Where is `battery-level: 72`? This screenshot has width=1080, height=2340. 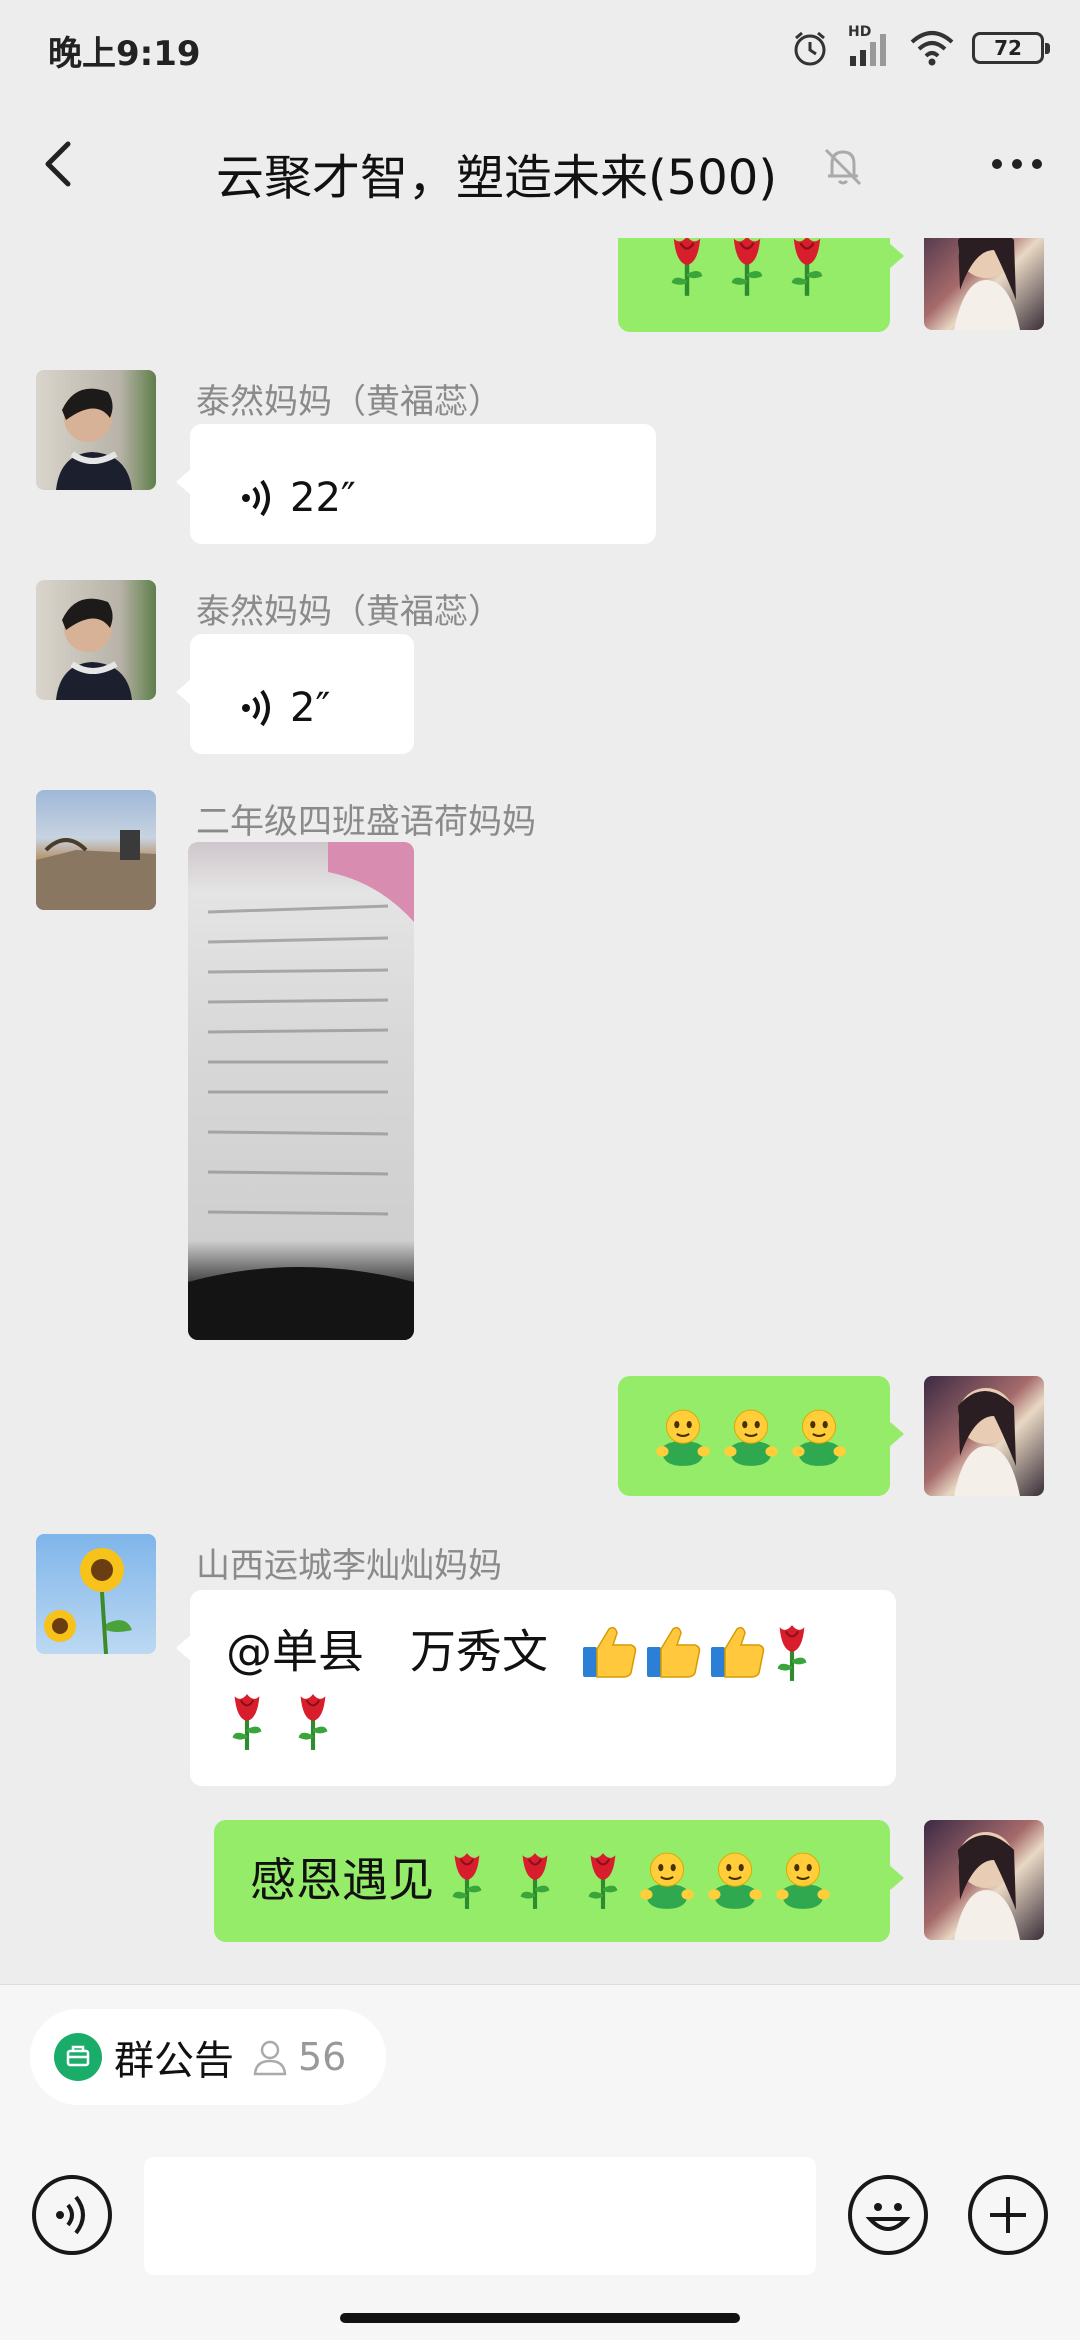
battery-level: 72 is located at coordinates (1008, 48).